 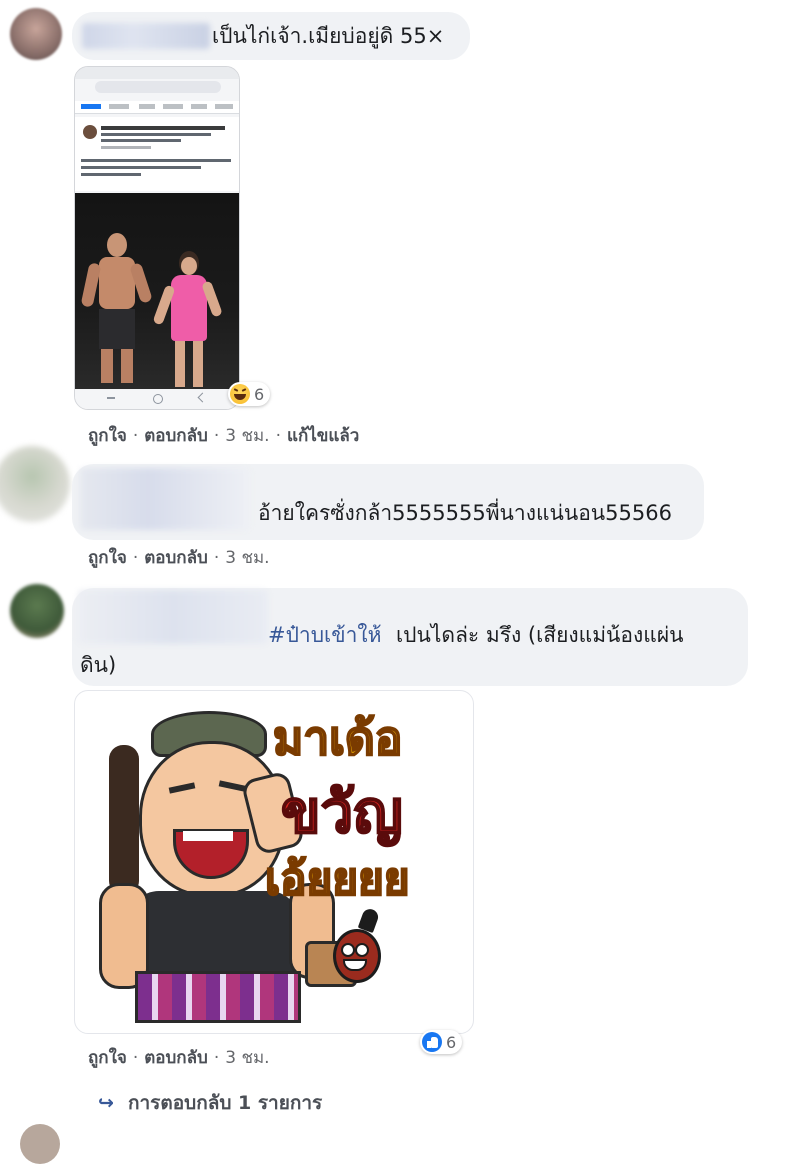 I want to click on sticker-caption-1: มาเด้อ, so click(x=337, y=738).